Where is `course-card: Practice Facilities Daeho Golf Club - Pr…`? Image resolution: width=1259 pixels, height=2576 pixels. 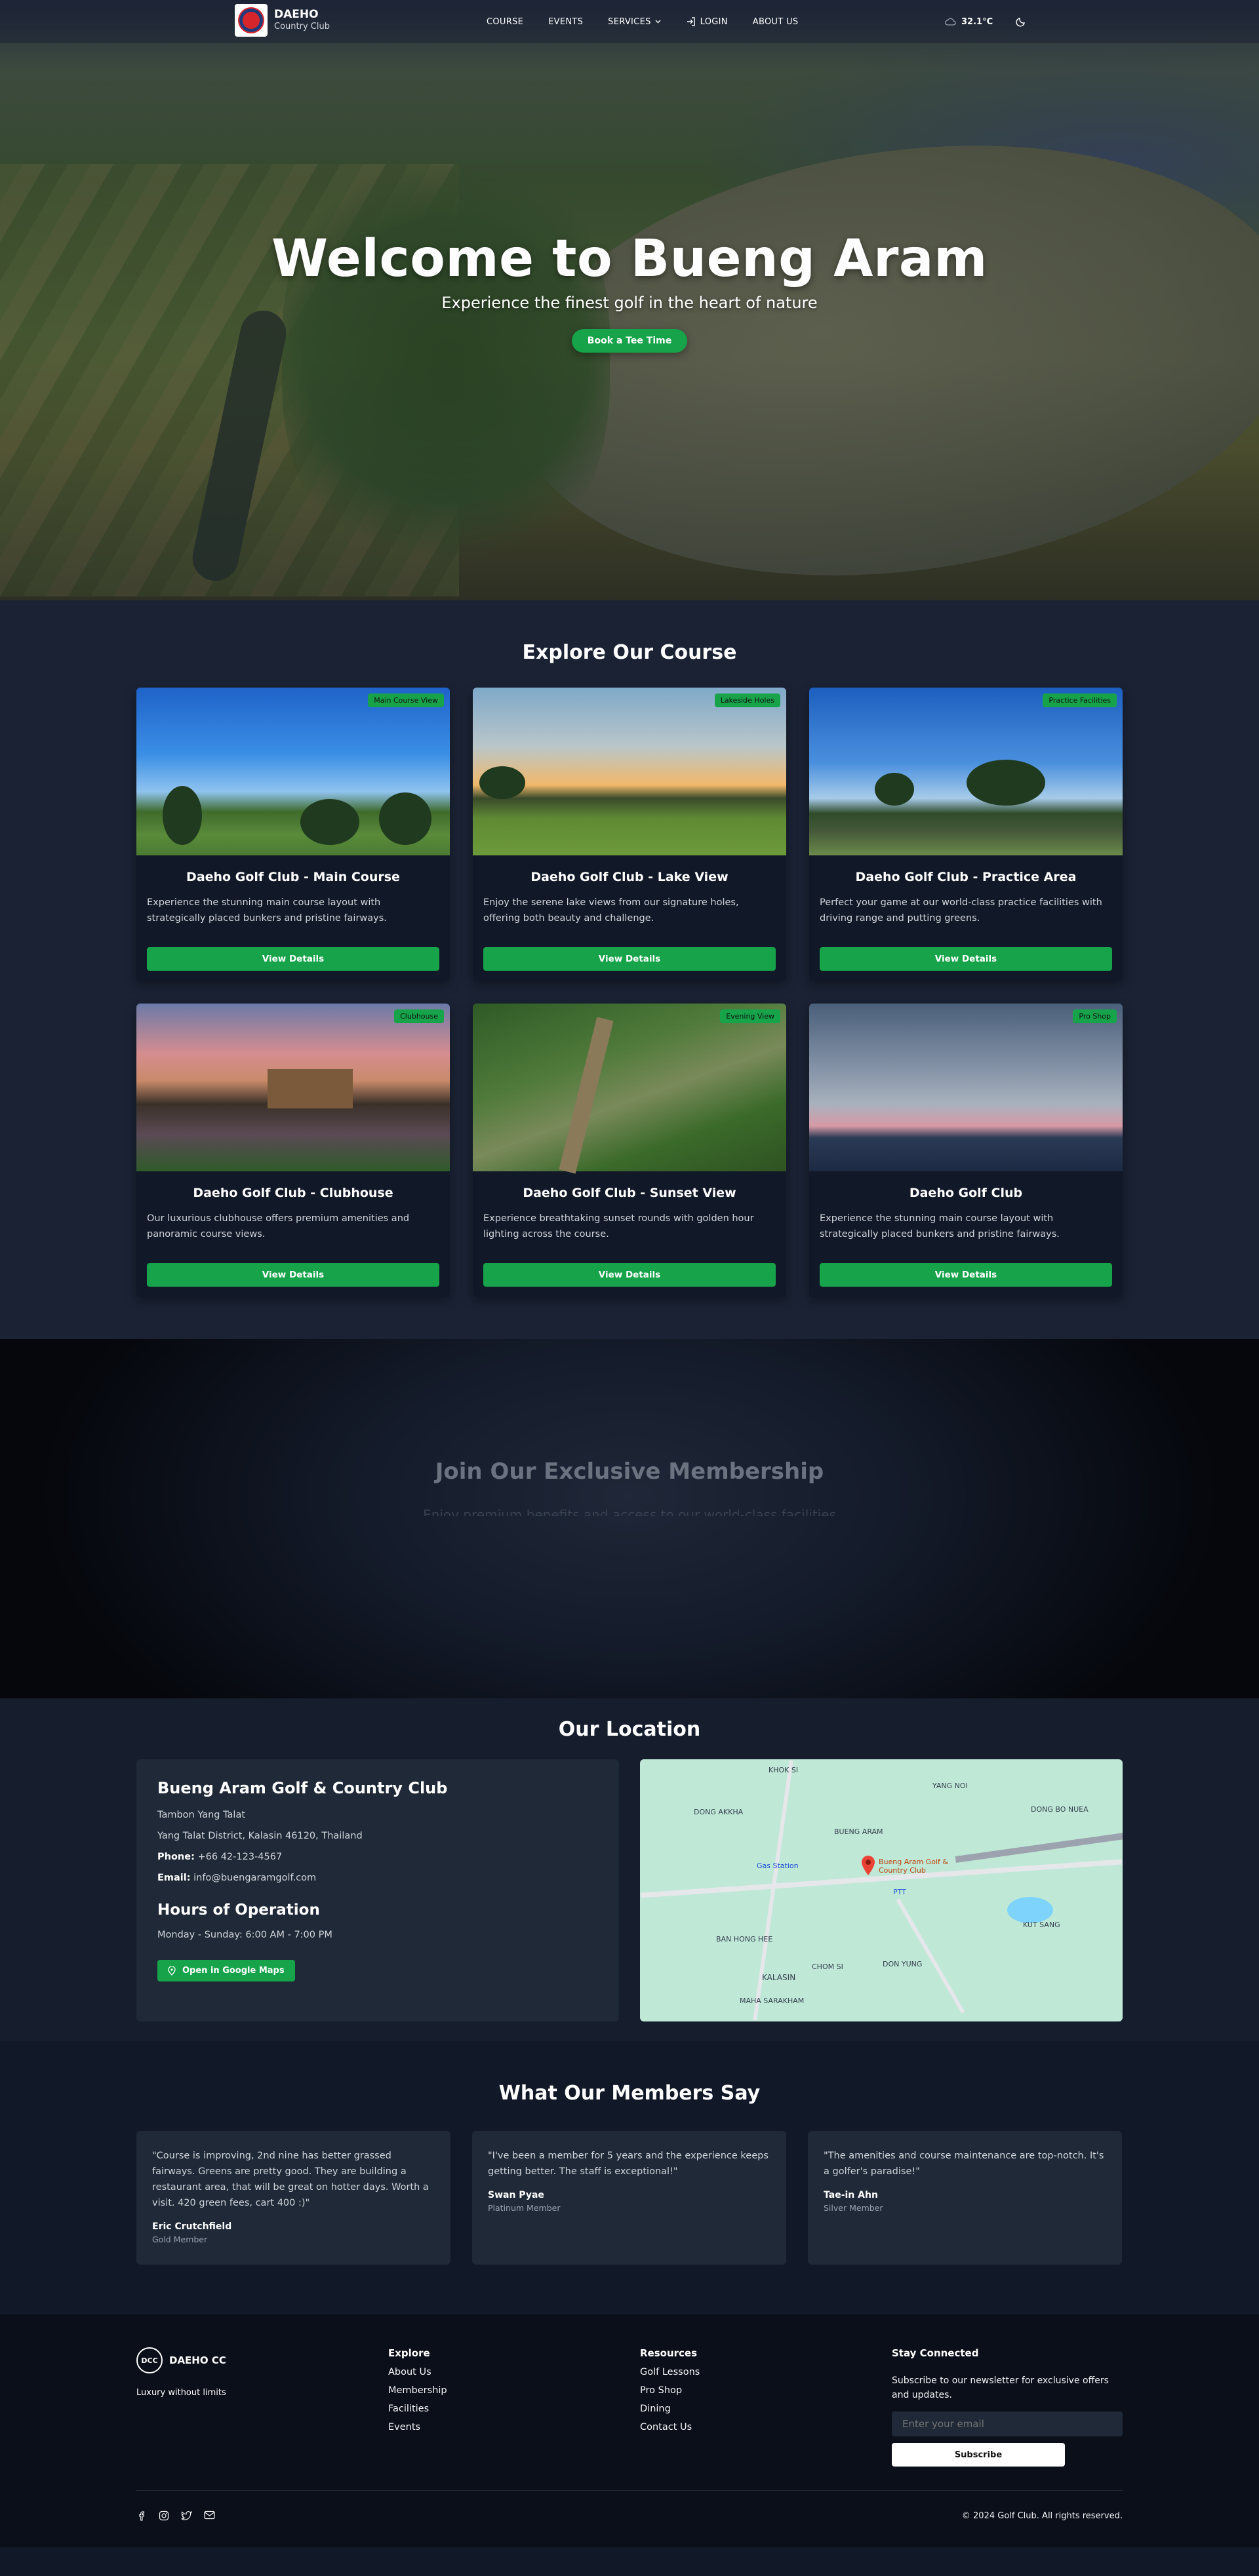
course-card: Practice Facilities Daeho Golf Club - Pr… is located at coordinates (966, 834).